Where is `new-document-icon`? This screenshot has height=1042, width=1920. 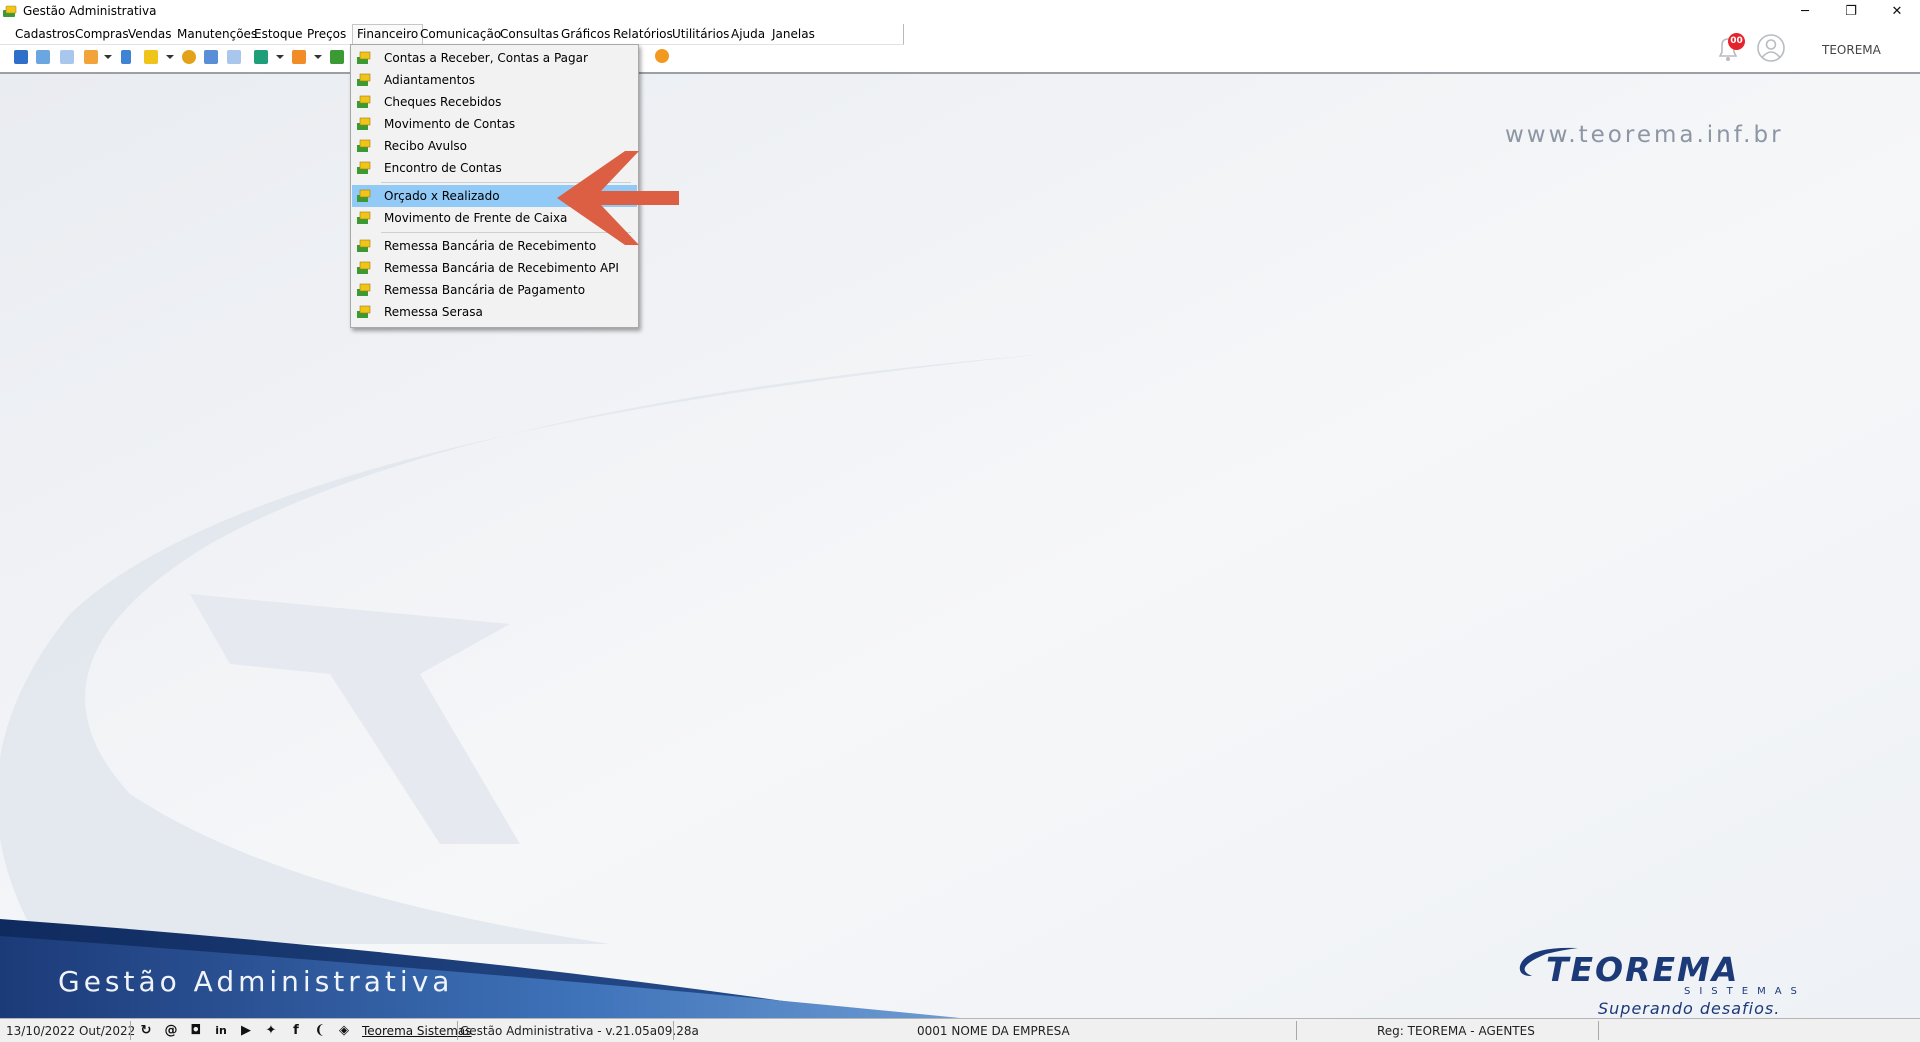 new-document-icon is located at coordinates (21, 57).